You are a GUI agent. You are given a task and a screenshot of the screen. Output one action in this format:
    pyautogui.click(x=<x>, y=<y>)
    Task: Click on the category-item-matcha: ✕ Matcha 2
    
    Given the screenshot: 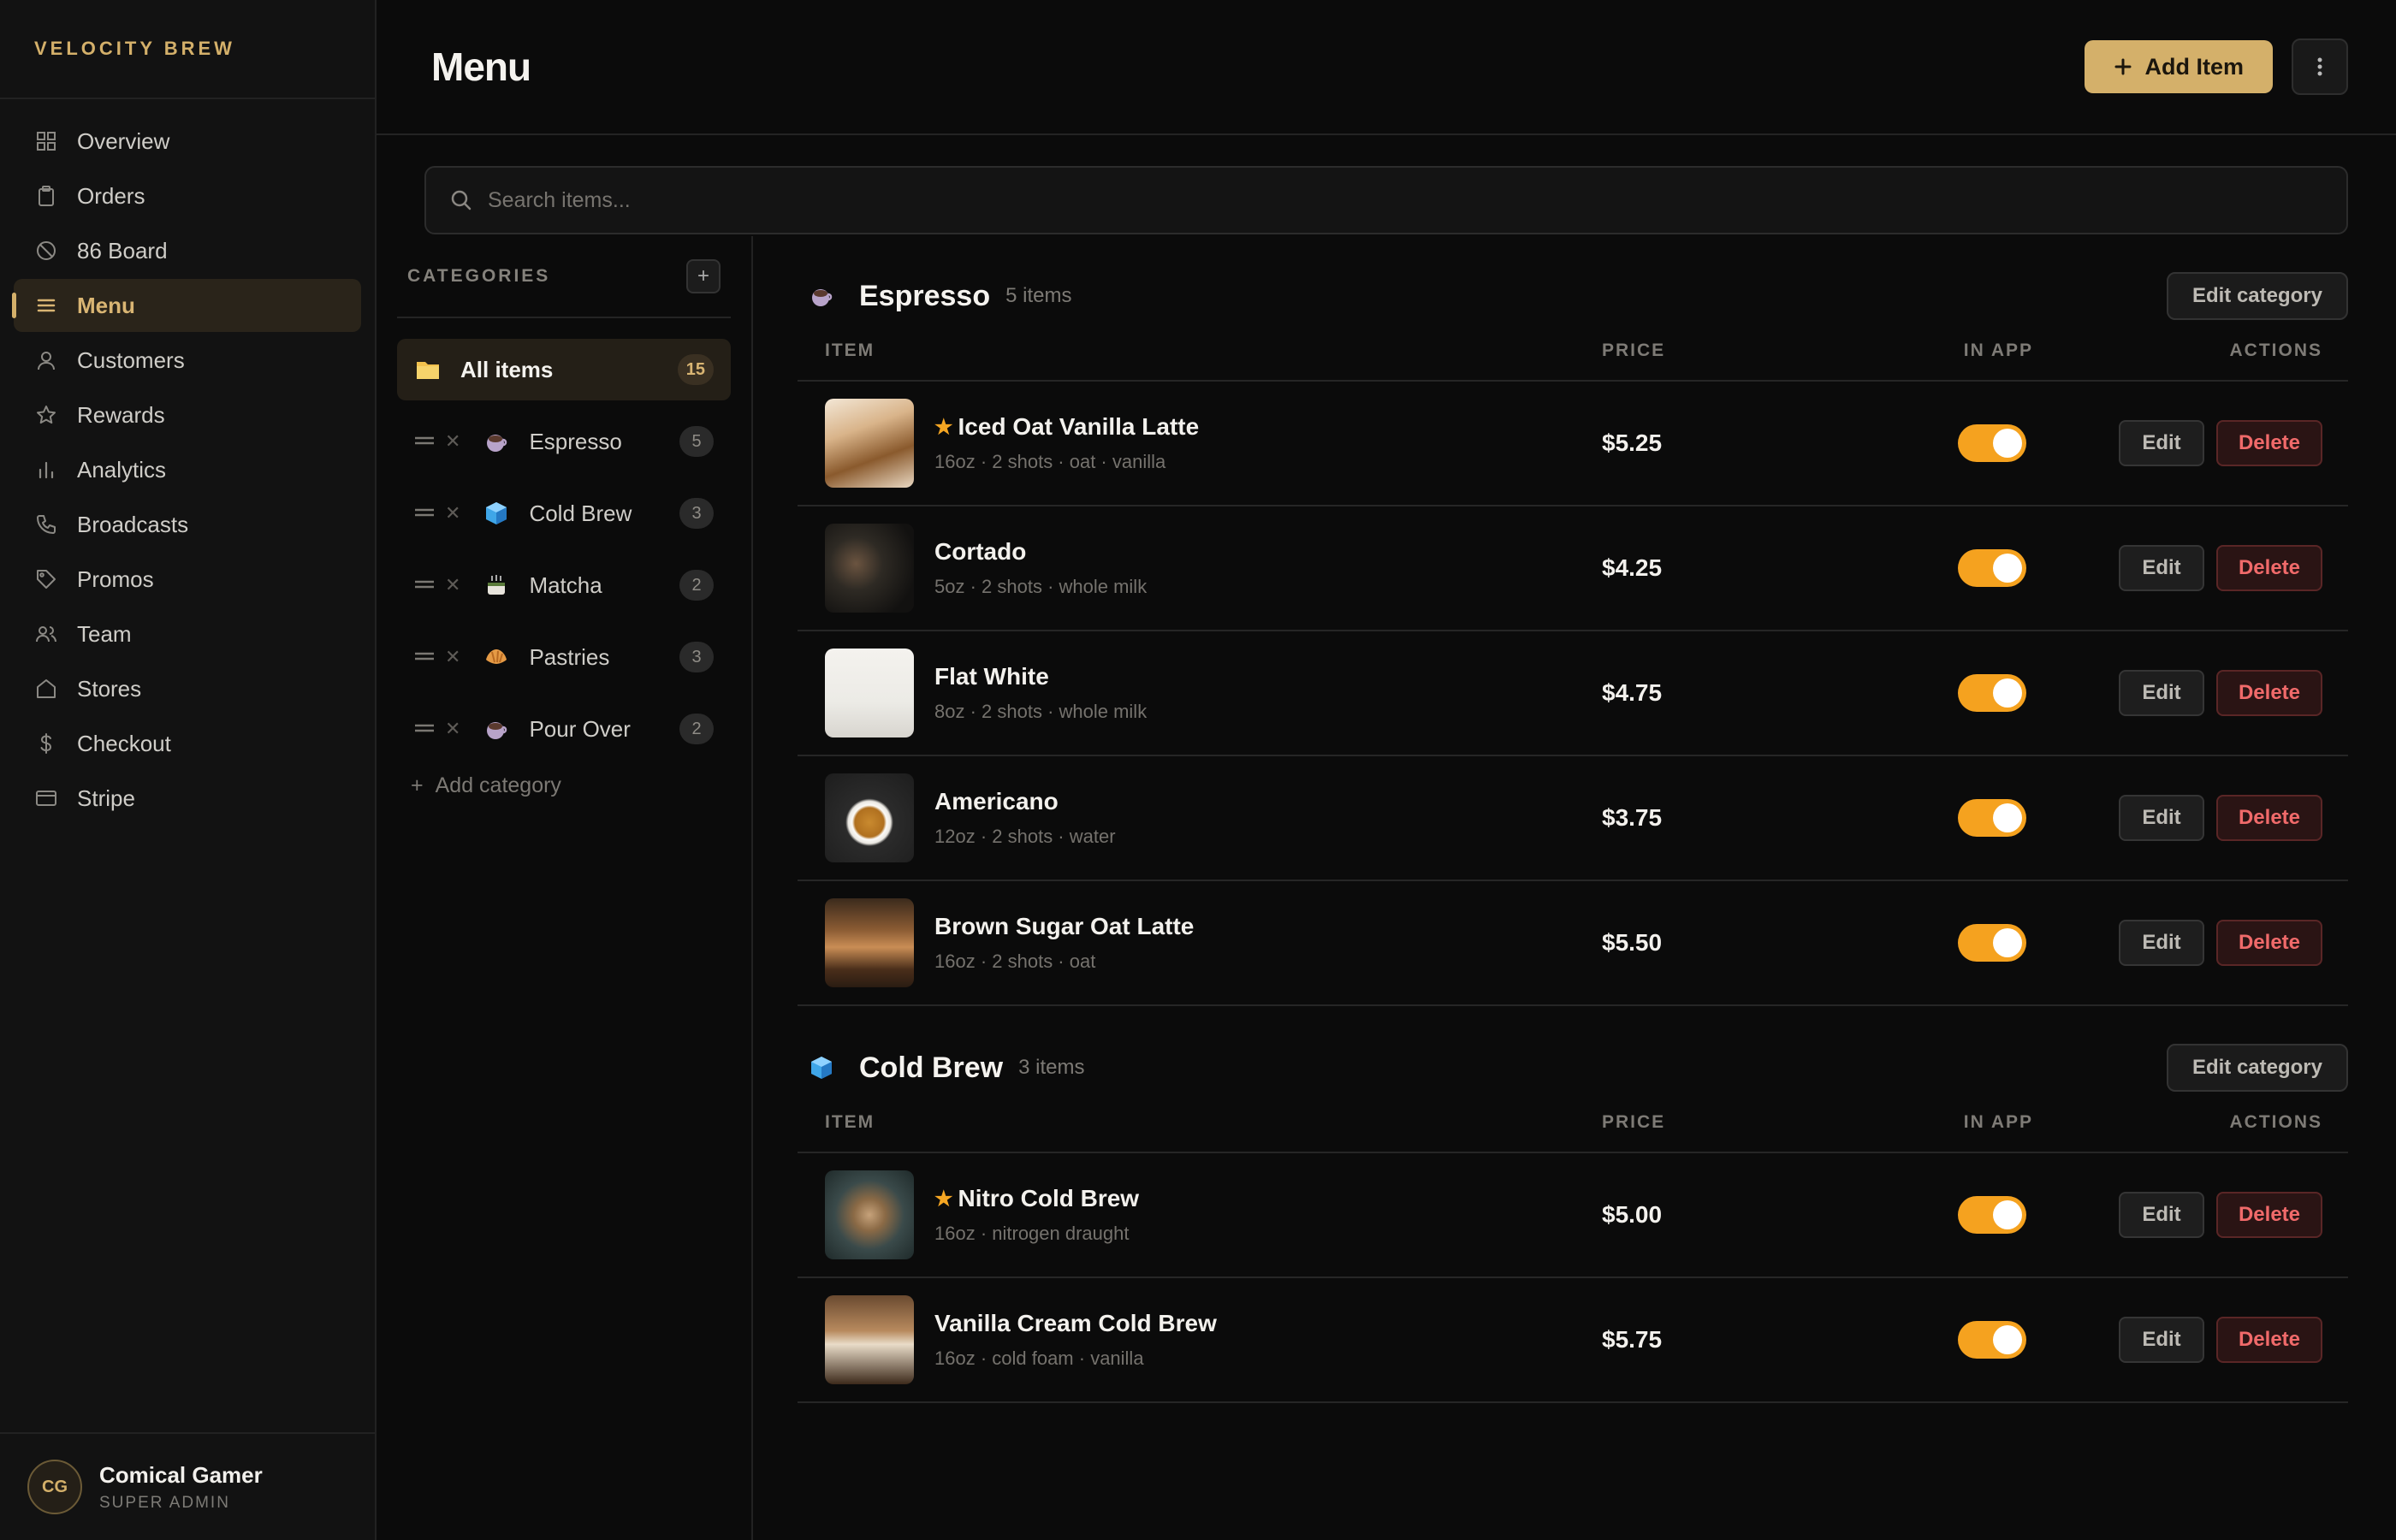 What is the action you would take?
    pyautogui.click(x=564, y=585)
    